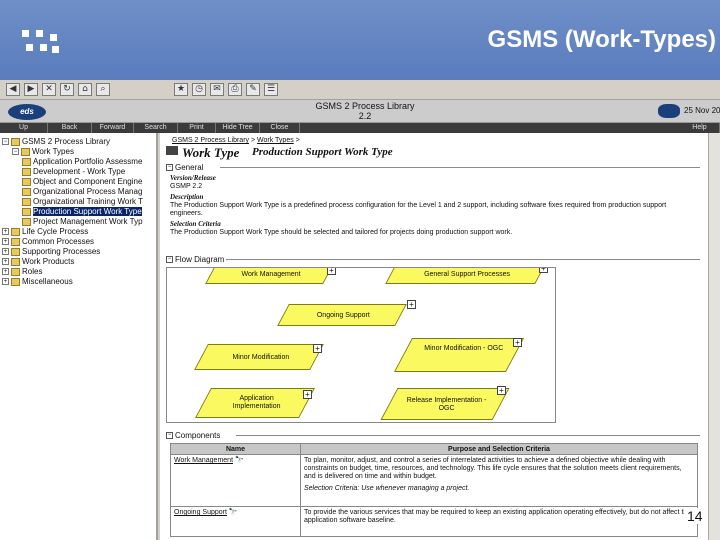 The height and width of the screenshot is (540, 720). Describe the element at coordinates (172, 150) in the screenshot. I see `work-type-icon` at that location.